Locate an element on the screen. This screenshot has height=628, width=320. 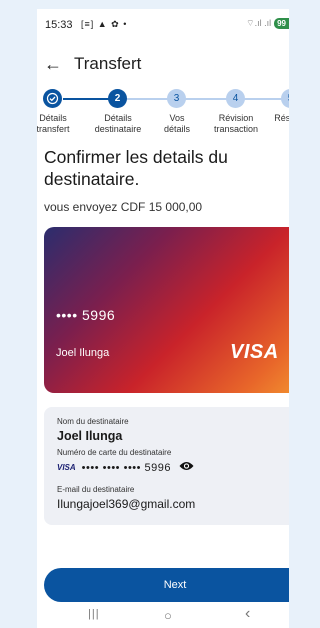
visa-small-icon: VISA is located at coordinates (66, 467).